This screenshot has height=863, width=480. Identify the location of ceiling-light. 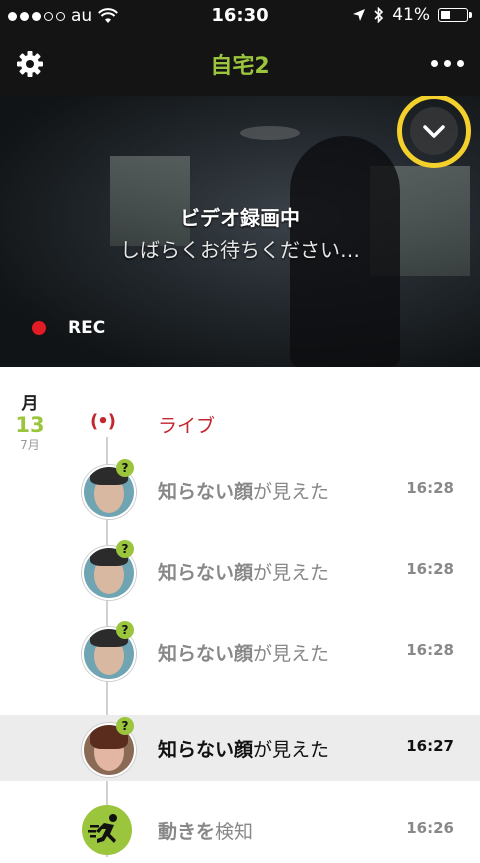
(270, 133).